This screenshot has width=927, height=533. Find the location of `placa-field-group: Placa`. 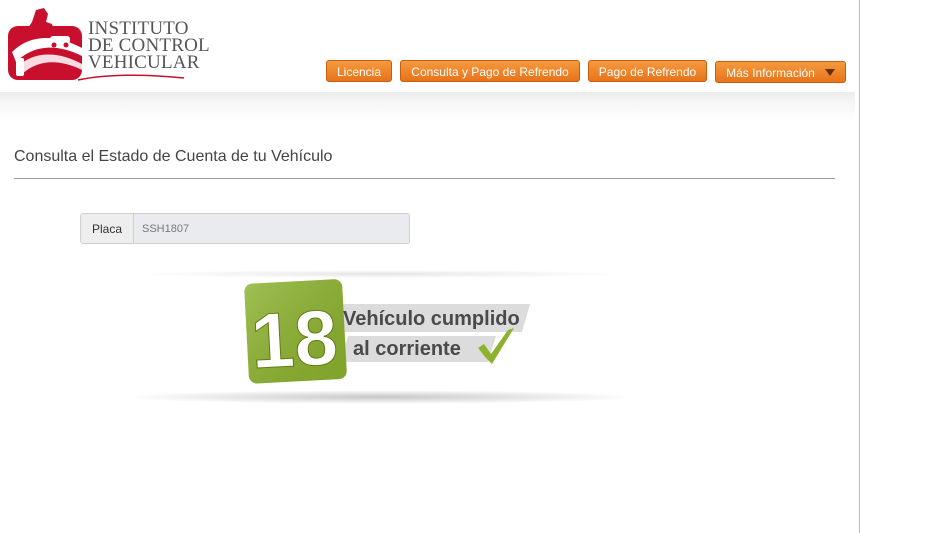

placa-field-group: Placa is located at coordinates (245, 228).